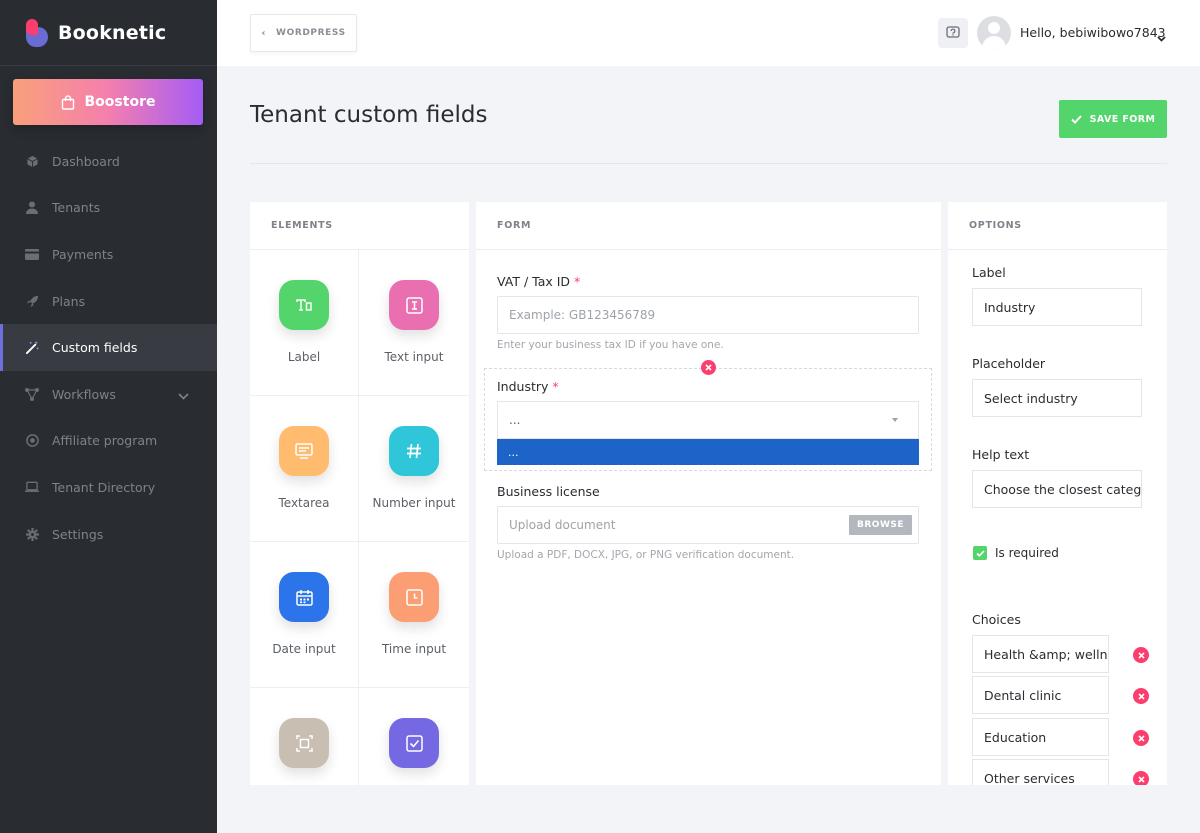  What do you see at coordinates (1027, 553) in the screenshot?
I see `is-required-label: Is required` at bounding box center [1027, 553].